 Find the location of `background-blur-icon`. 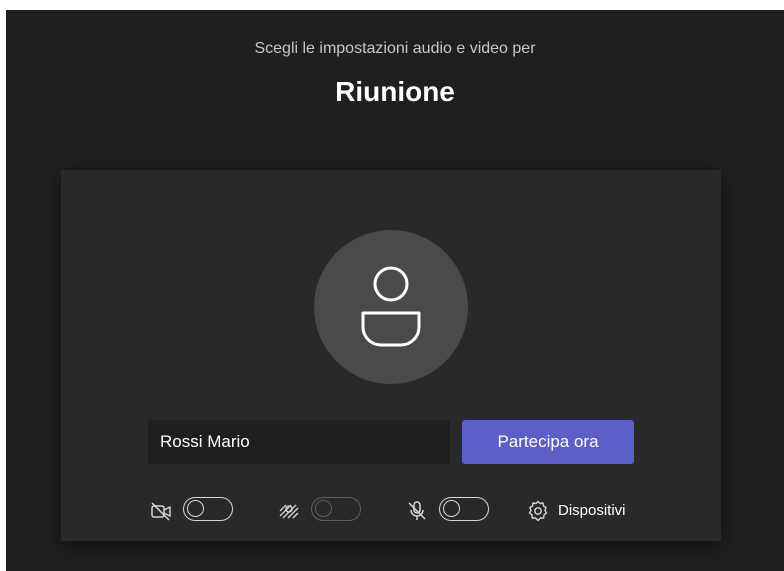

background-blur-icon is located at coordinates (289, 511).